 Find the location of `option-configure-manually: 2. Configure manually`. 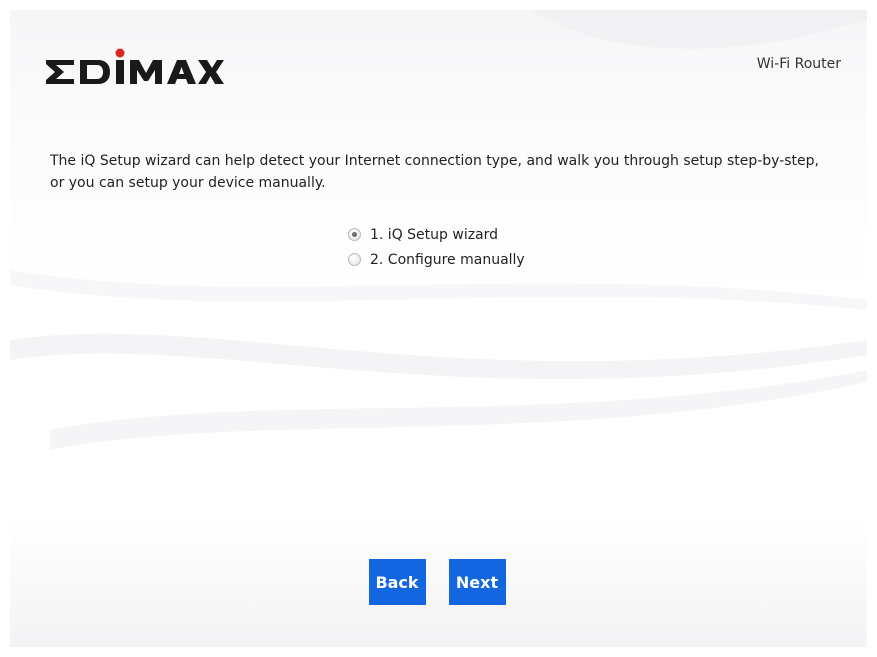

option-configure-manually: 2. Configure manually is located at coordinates (436, 259).